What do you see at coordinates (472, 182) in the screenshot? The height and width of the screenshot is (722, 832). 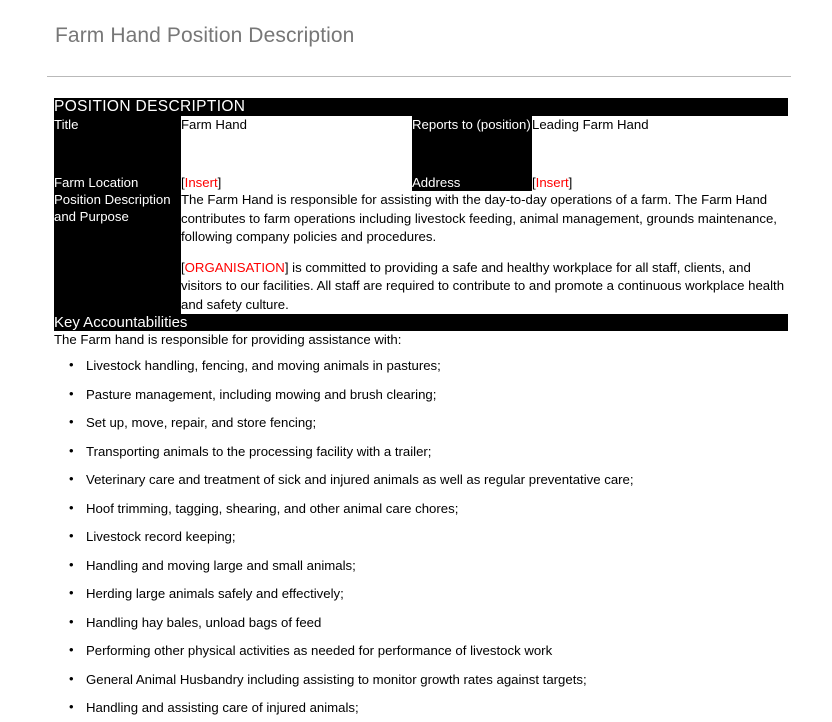 I see `address-label: Address` at bounding box center [472, 182].